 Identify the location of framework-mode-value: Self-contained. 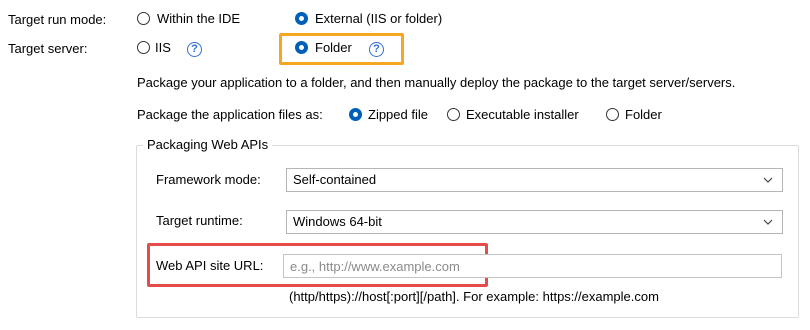
(335, 179).